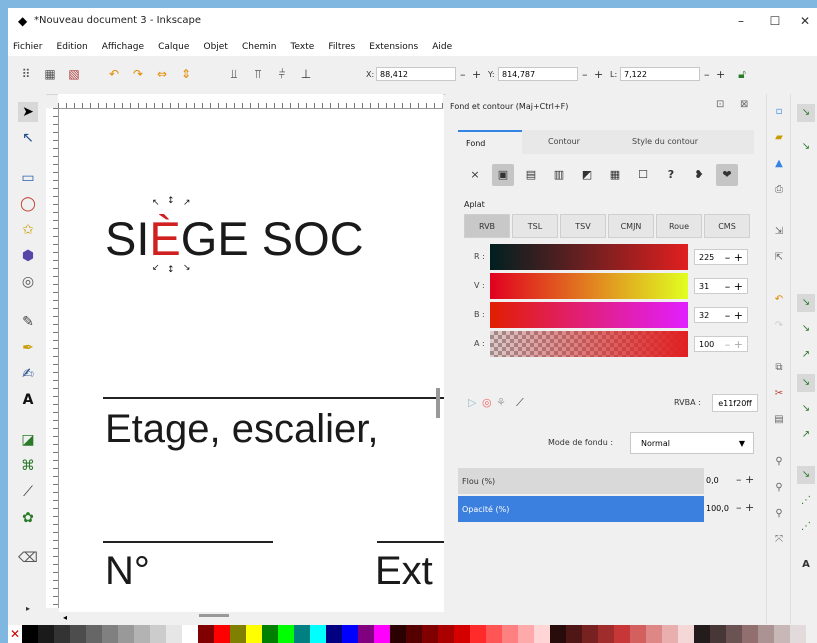  What do you see at coordinates (186, 74) in the screenshot?
I see `flip-vertical-icon: ⇕` at bounding box center [186, 74].